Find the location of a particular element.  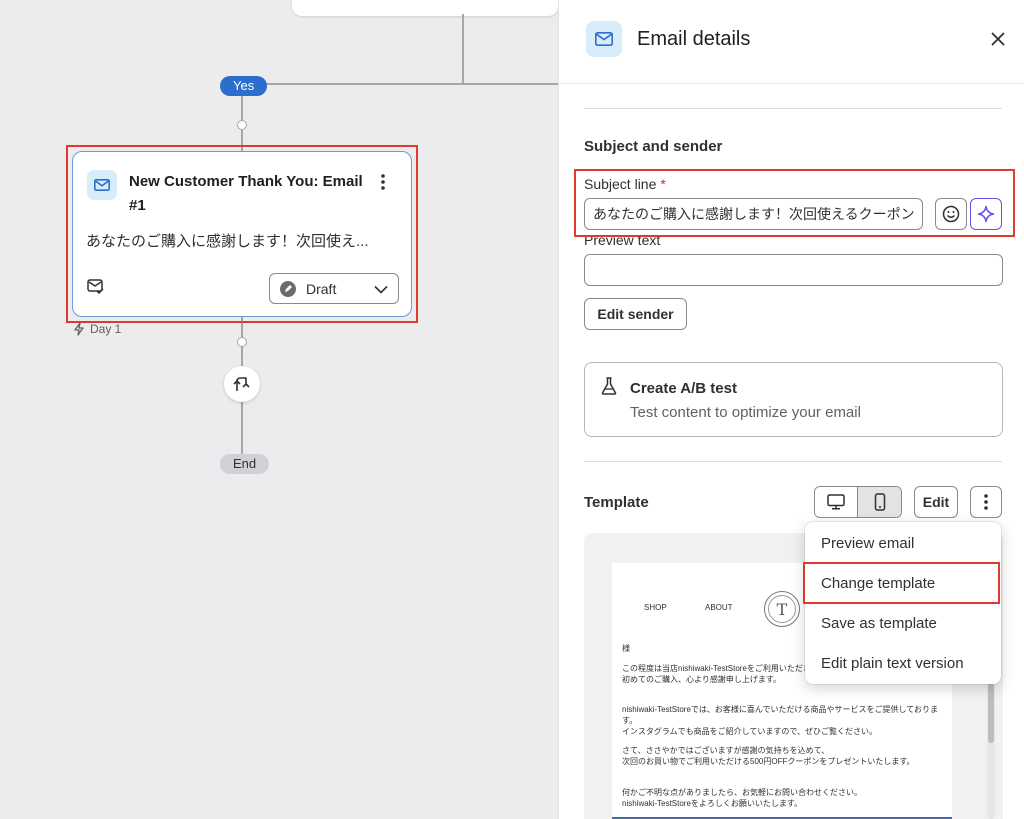

email-line: 何かご不明な点がありましたら、お気軽にお問い合わせください。 is located at coordinates (742, 792).